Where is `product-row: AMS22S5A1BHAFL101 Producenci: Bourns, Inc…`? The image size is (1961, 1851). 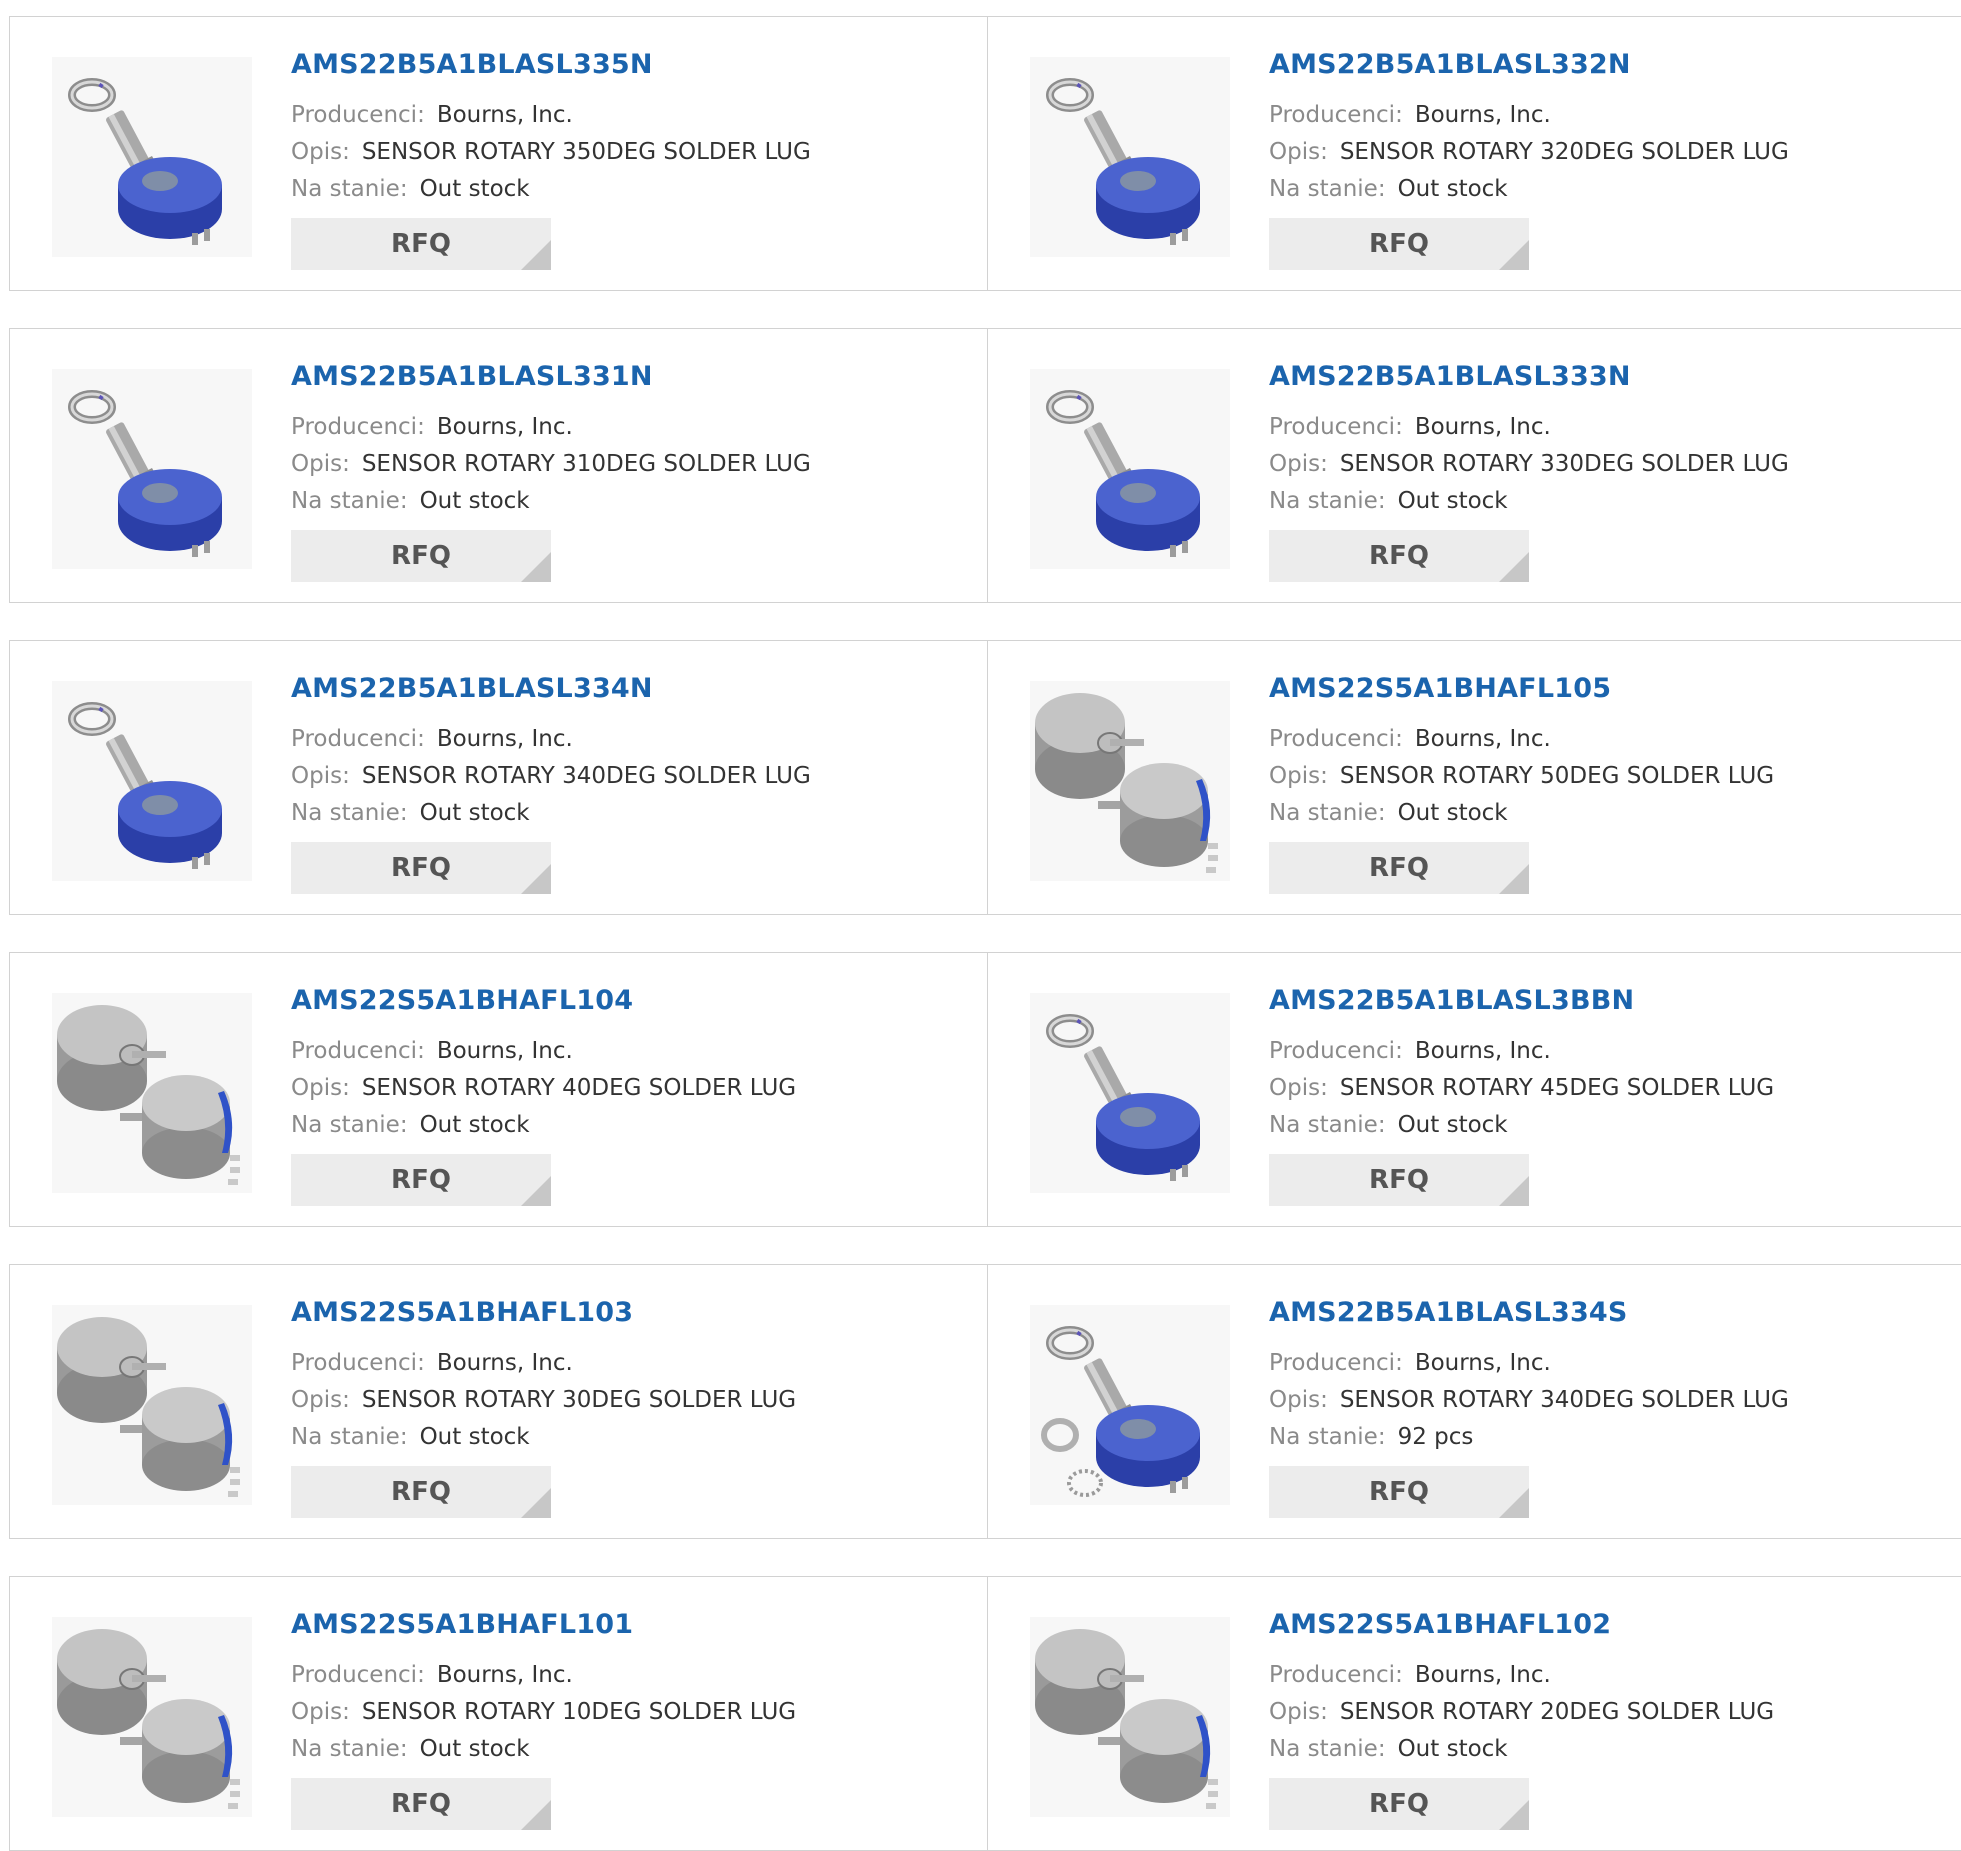
product-row: AMS22S5A1BHAFL101 Producenci: Bourns, Inc… is located at coordinates (985, 1713).